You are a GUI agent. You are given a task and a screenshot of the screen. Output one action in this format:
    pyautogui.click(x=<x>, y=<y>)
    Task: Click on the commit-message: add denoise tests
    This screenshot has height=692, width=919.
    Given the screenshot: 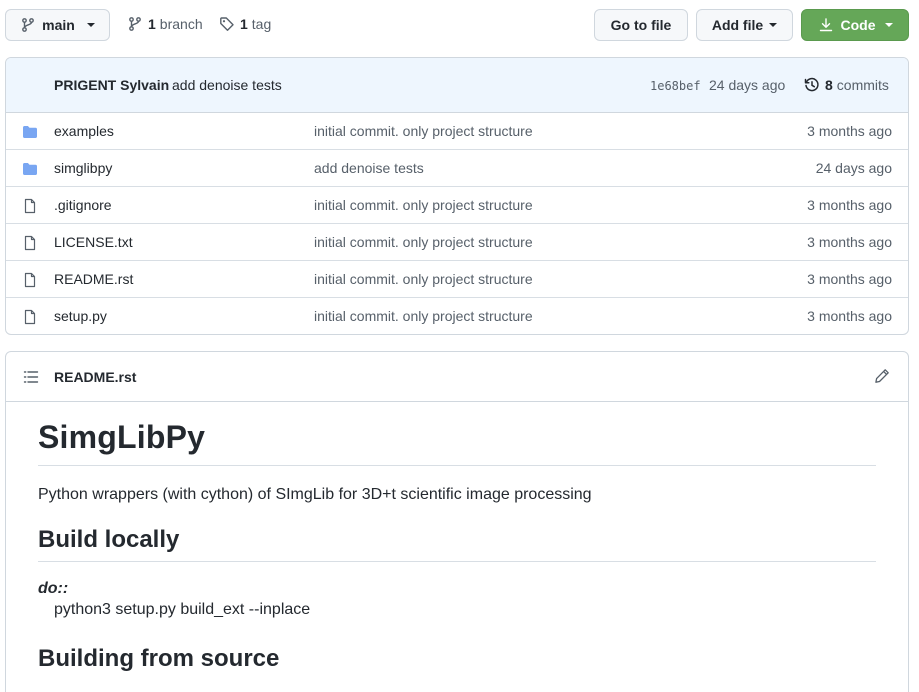 What is the action you would take?
    pyautogui.click(x=227, y=85)
    